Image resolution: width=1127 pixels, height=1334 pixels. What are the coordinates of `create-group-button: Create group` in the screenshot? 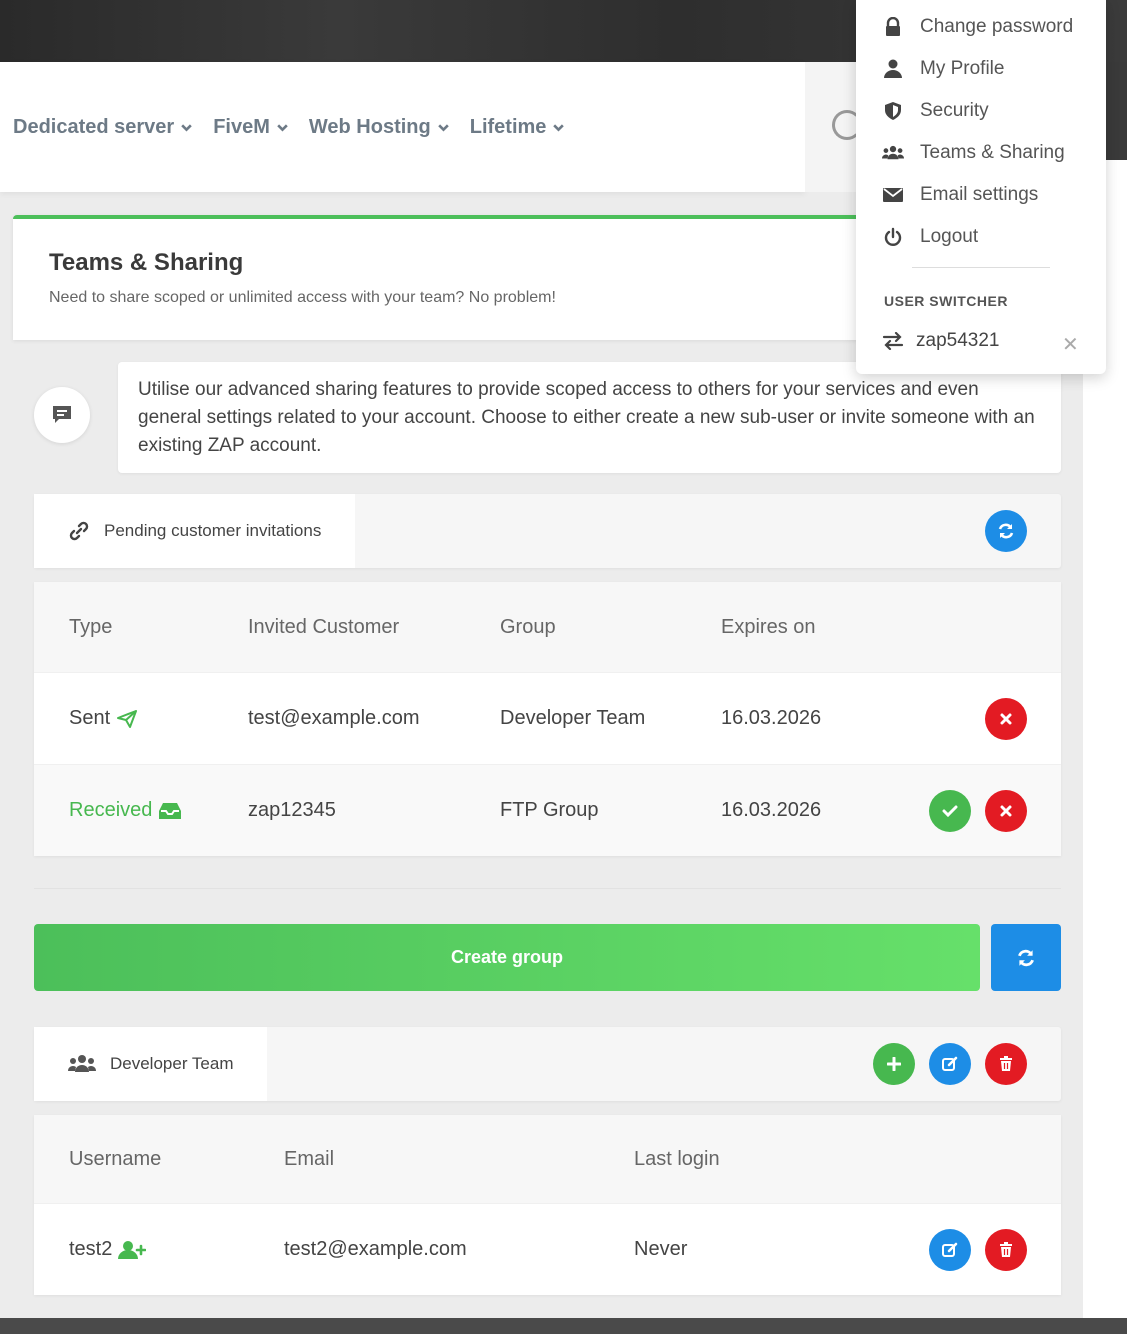 It's located at (507, 957).